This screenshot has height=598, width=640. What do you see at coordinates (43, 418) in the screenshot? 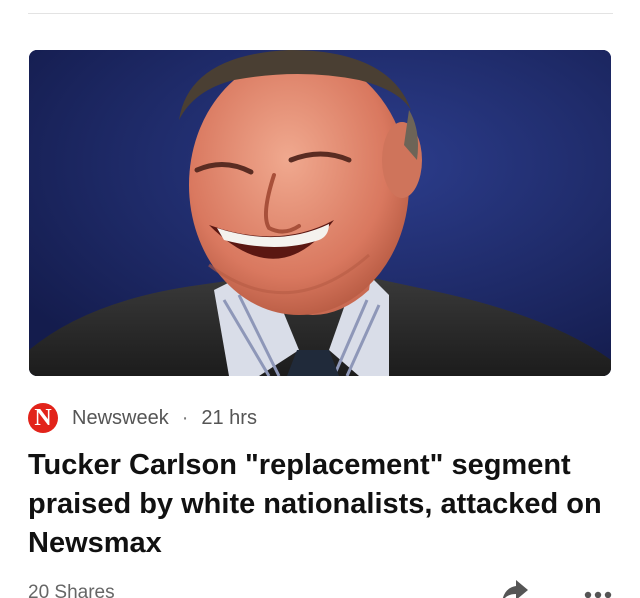
I see `newsweek-logo: N` at bounding box center [43, 418].